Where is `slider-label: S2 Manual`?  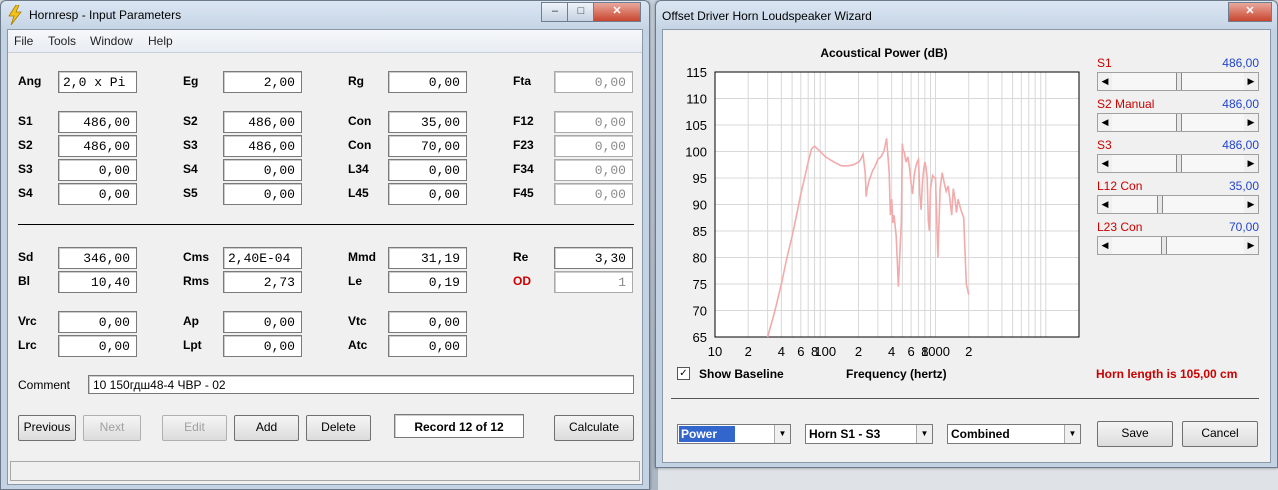
slider-label: S2 Manual is located at coordinates (1126, 104).